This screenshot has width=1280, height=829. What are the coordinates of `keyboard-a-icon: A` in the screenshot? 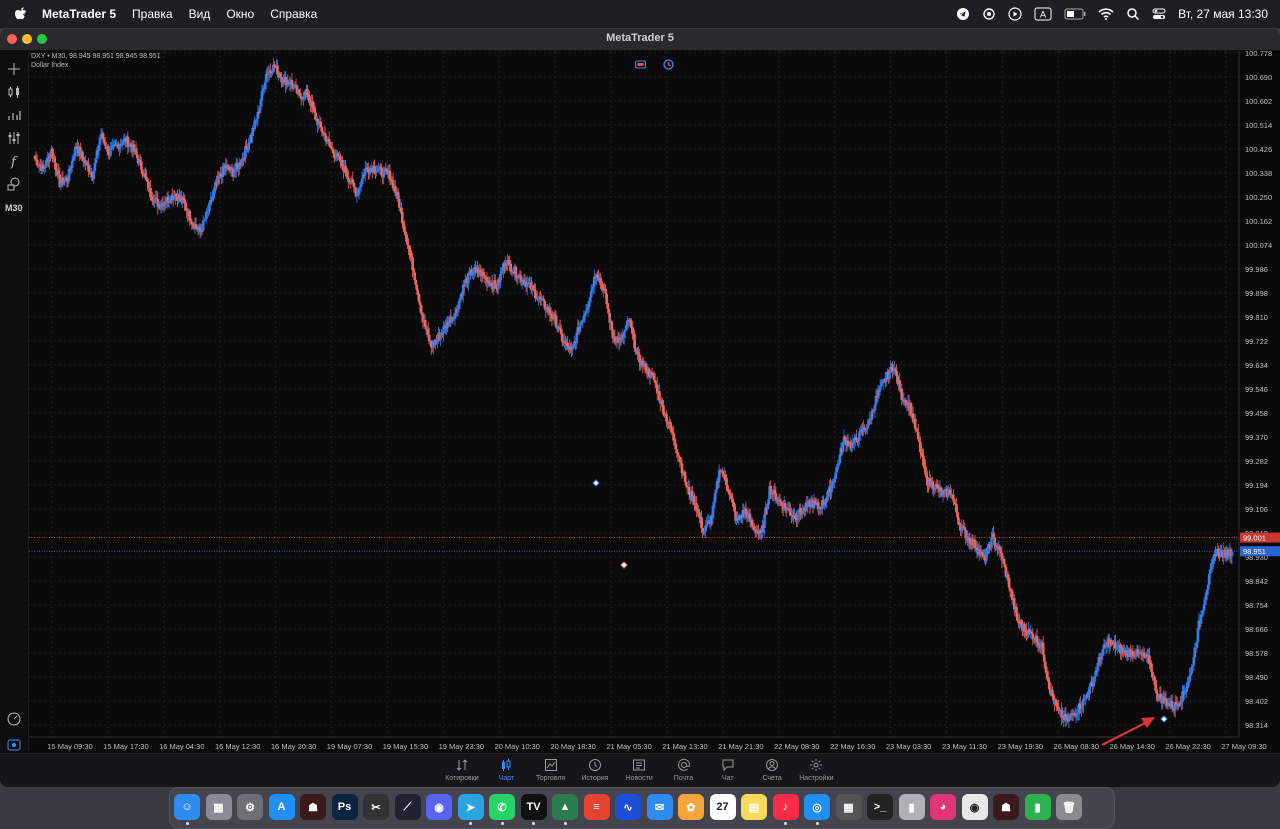 It's located at (1043, 14).